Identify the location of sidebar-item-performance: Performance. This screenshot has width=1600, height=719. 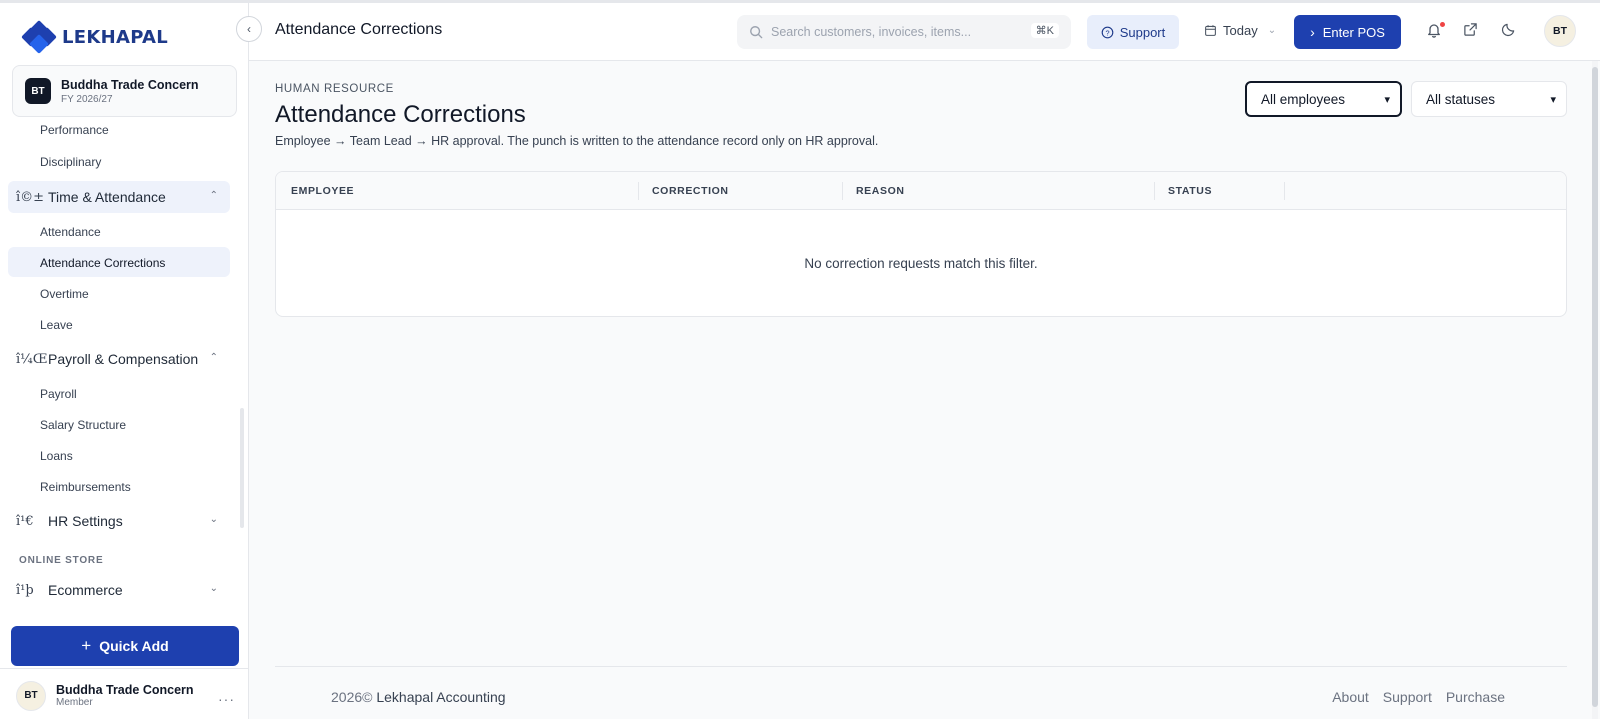
(74, 130).